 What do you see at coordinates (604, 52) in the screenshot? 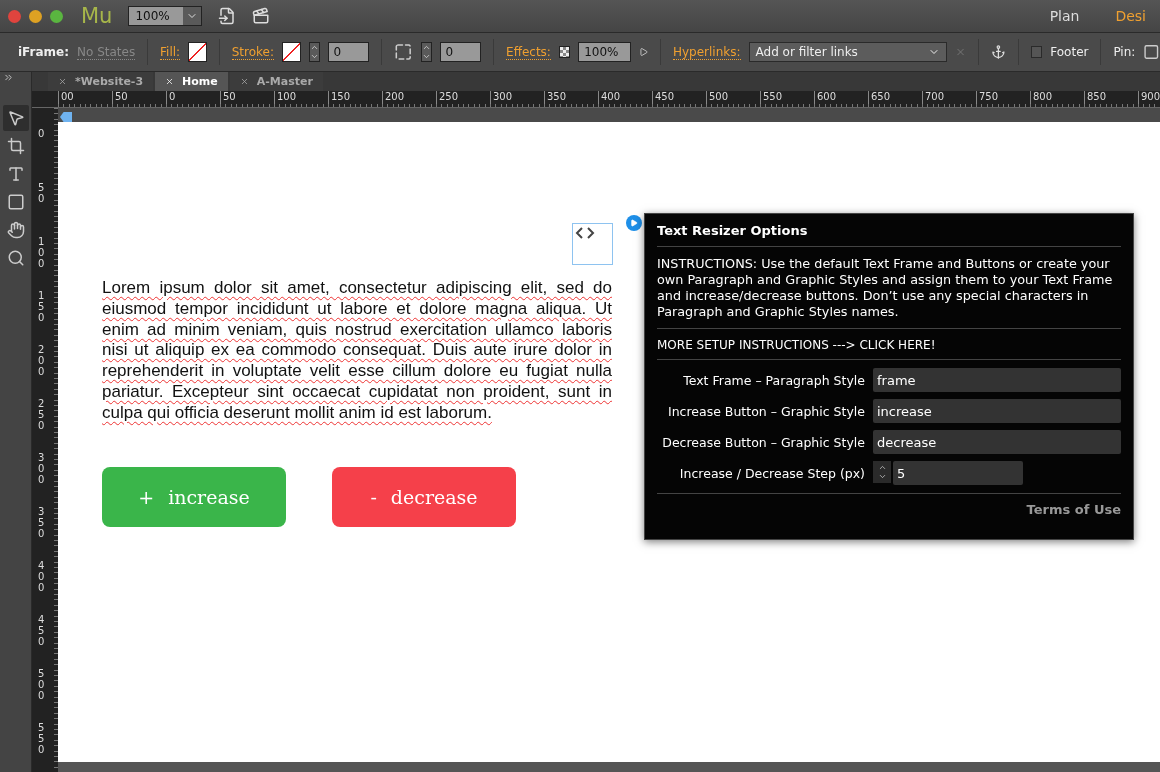
I see `opacity-field: 100%` at bounding box center [604, 52].